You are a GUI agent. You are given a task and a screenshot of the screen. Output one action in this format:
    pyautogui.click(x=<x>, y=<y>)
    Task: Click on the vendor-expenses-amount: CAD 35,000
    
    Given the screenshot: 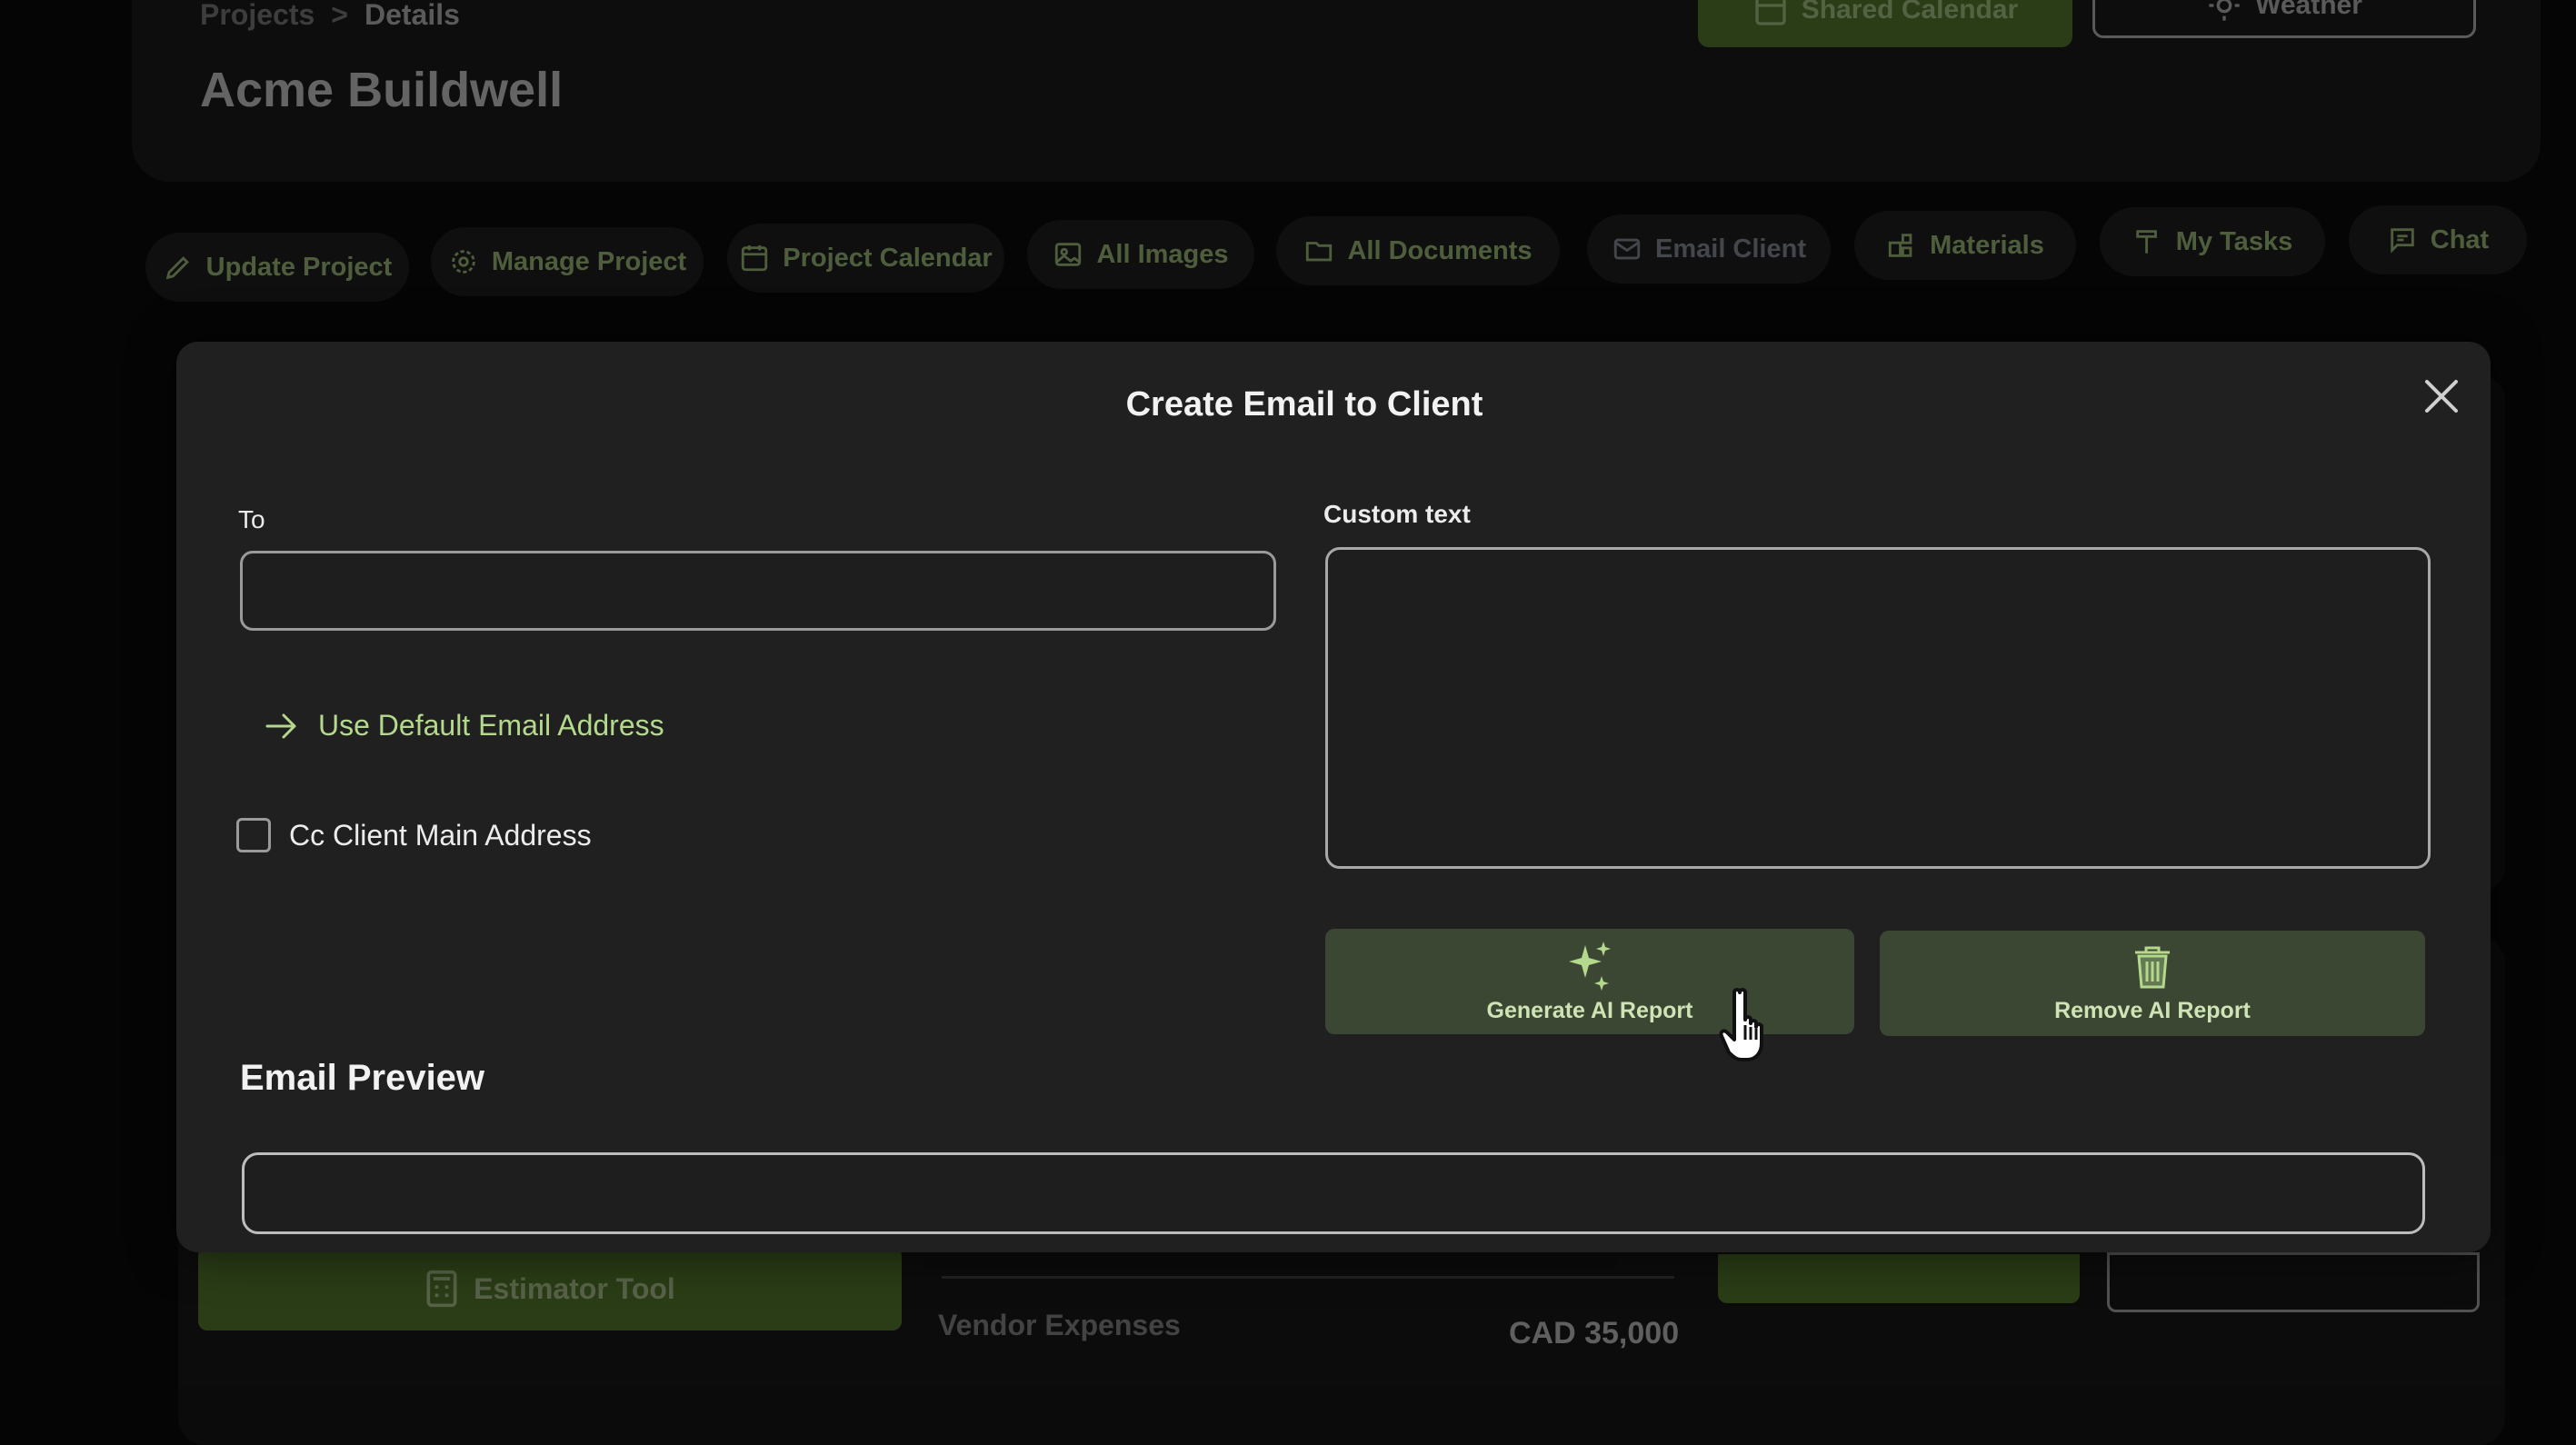 What is the action you would take?
    pyautogui.click(x=1594, y=1333)
    